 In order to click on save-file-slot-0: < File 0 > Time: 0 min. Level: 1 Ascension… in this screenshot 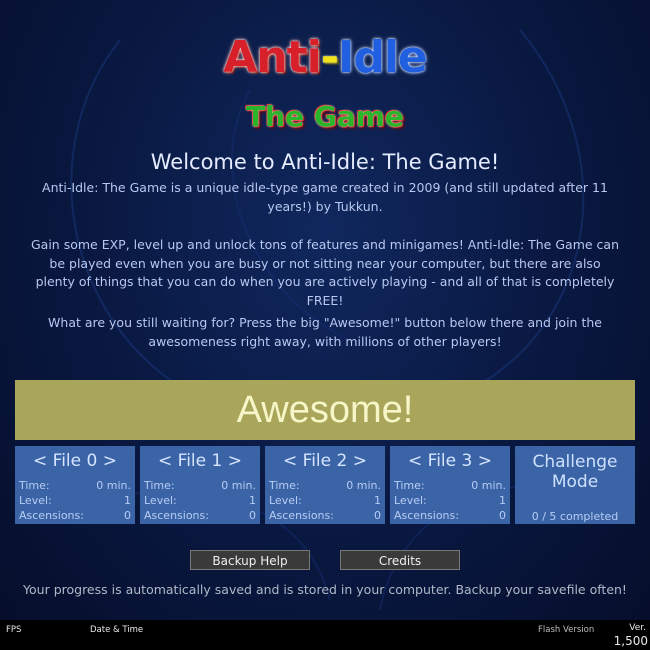, I will do `click(75, 485)`.